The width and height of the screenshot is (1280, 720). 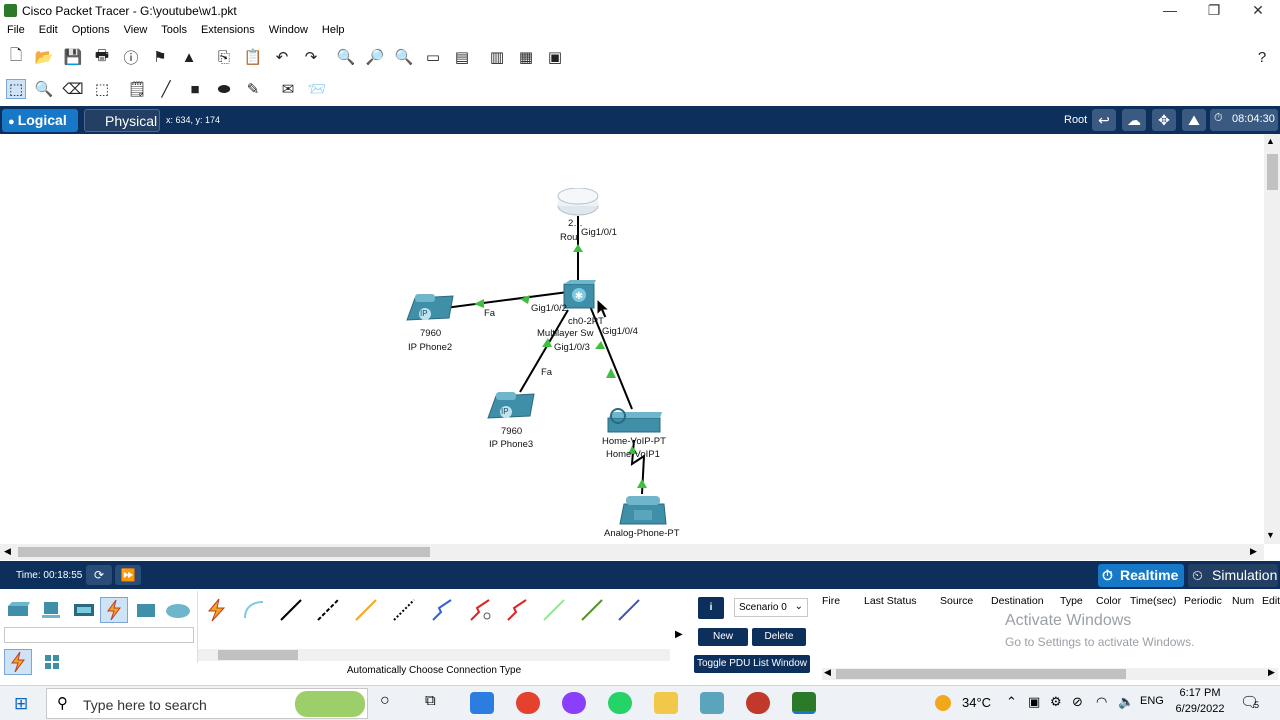 I want to click on analog-phone-device, so click(x=643, y=510).